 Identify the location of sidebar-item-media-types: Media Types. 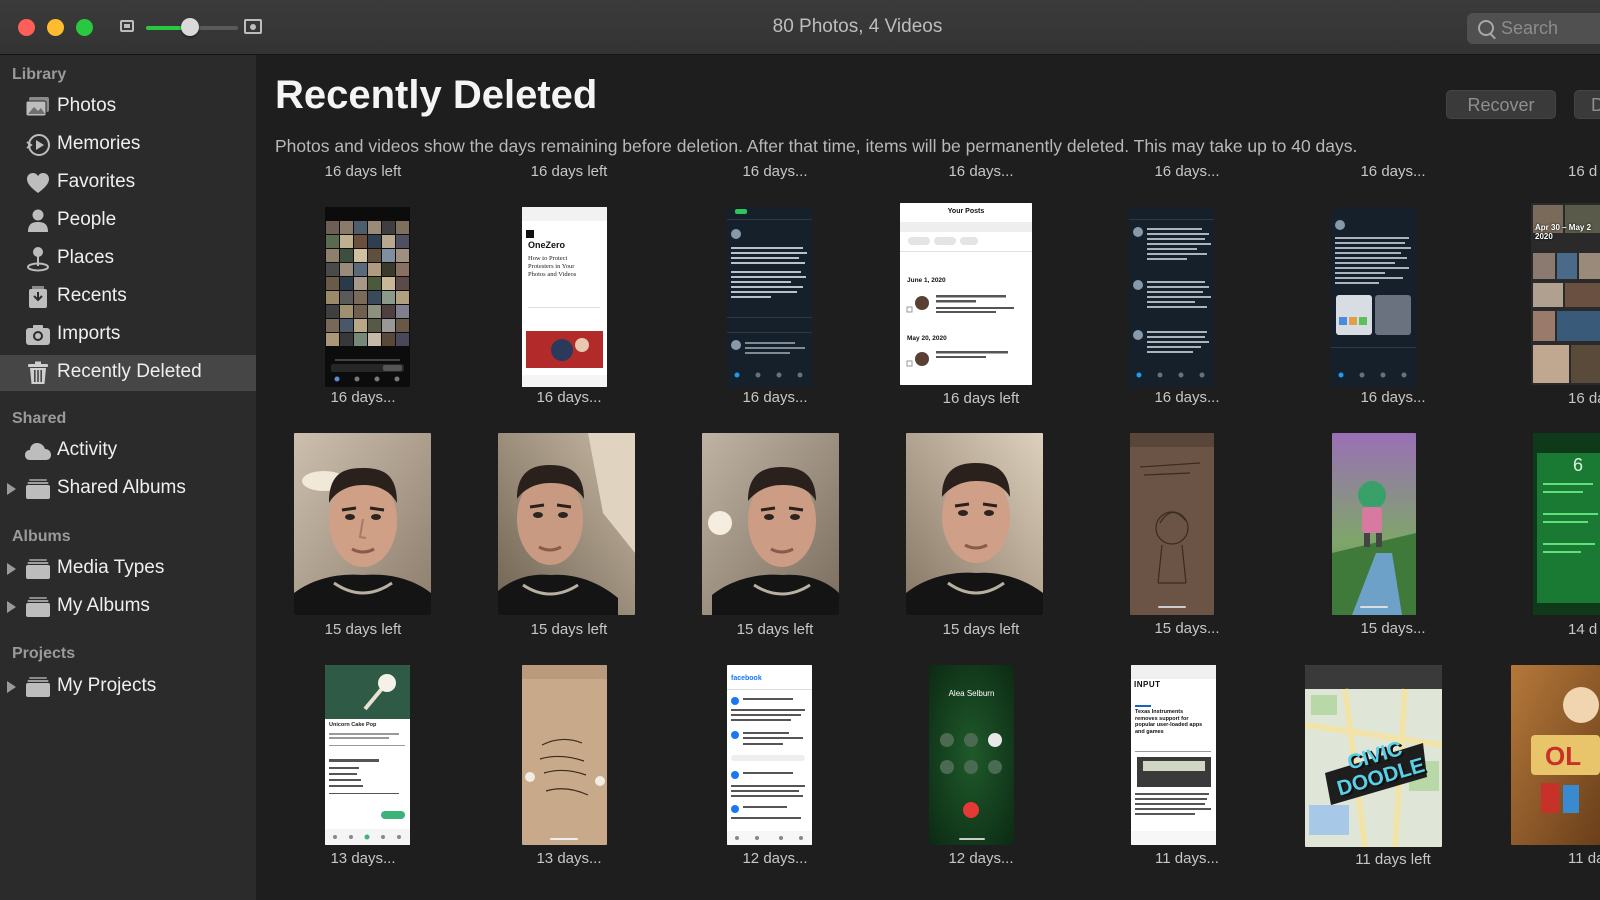
(128, 569).